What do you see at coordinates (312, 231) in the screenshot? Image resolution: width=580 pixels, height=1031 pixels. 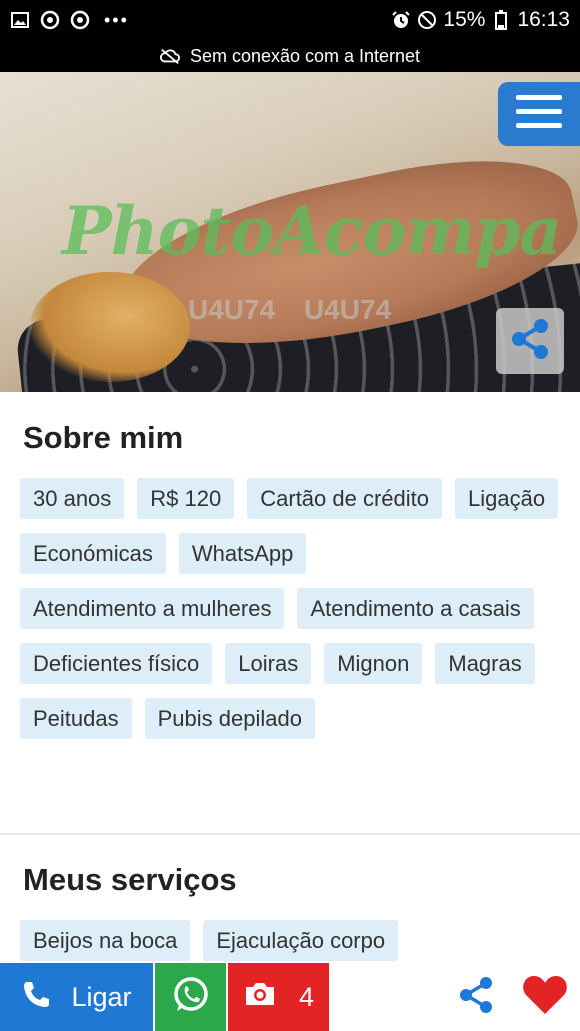 I see `photo-watermark: PhotoAcompa` at bounding box center [312, 231].